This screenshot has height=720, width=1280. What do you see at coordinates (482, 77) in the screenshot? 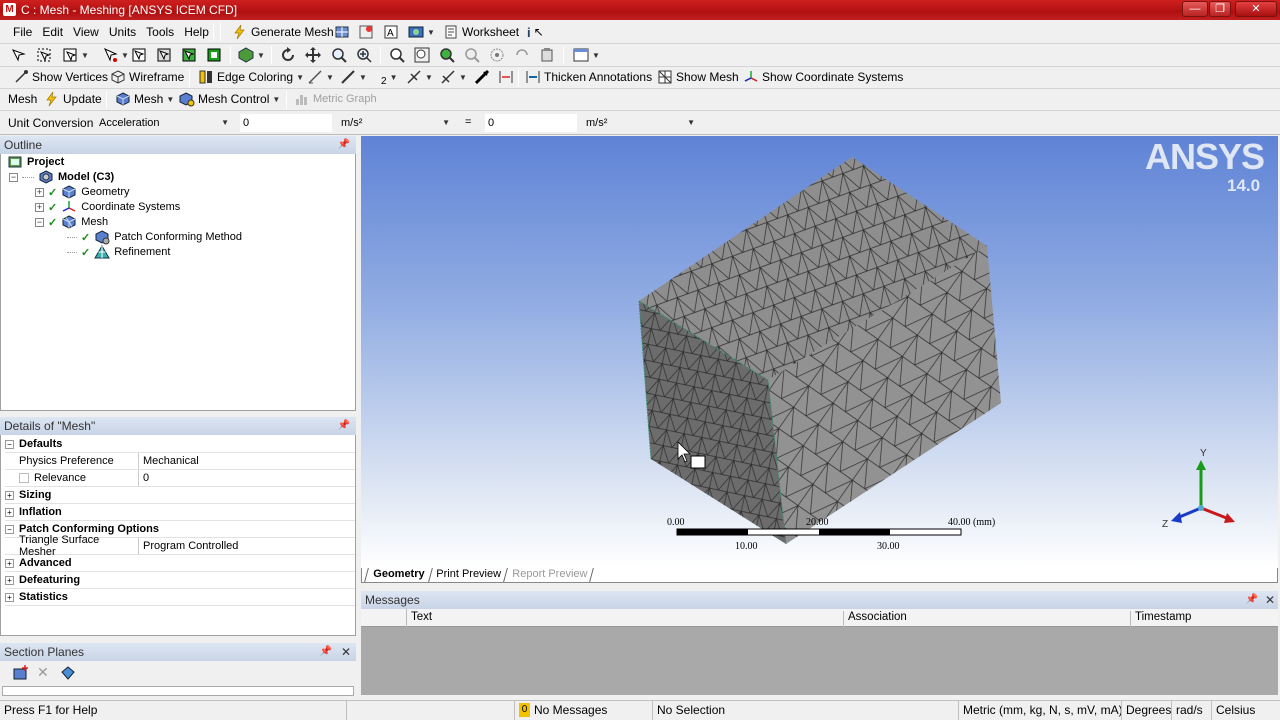
I see `thick-edge-icon` at bounding box center [482, 77].